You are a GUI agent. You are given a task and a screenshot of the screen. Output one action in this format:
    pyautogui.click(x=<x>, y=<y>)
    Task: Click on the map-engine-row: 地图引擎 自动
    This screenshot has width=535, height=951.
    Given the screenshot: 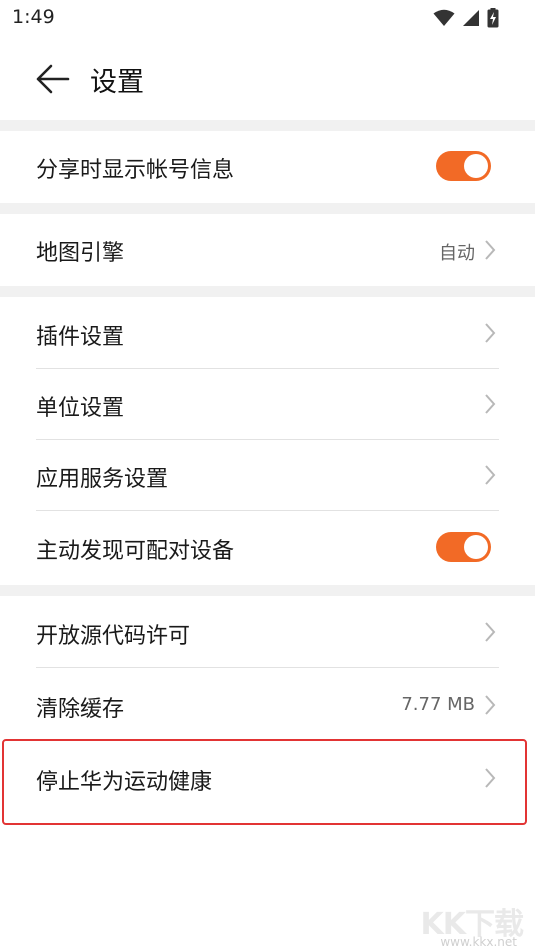 What is the action you would take?
    pyautogui.click(x=267, y=250)
    